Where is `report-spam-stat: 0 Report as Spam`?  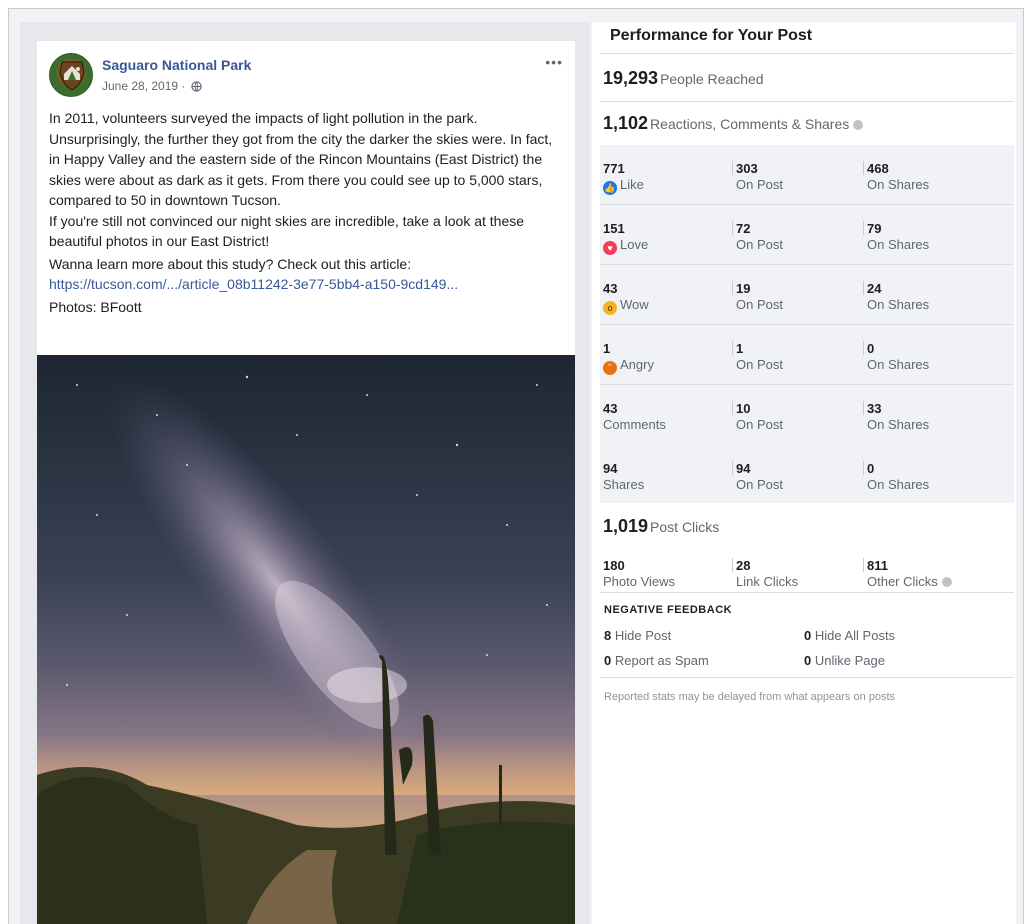 report-spam-stat: 0 Report as Spam is located at coordinates (656, 660).